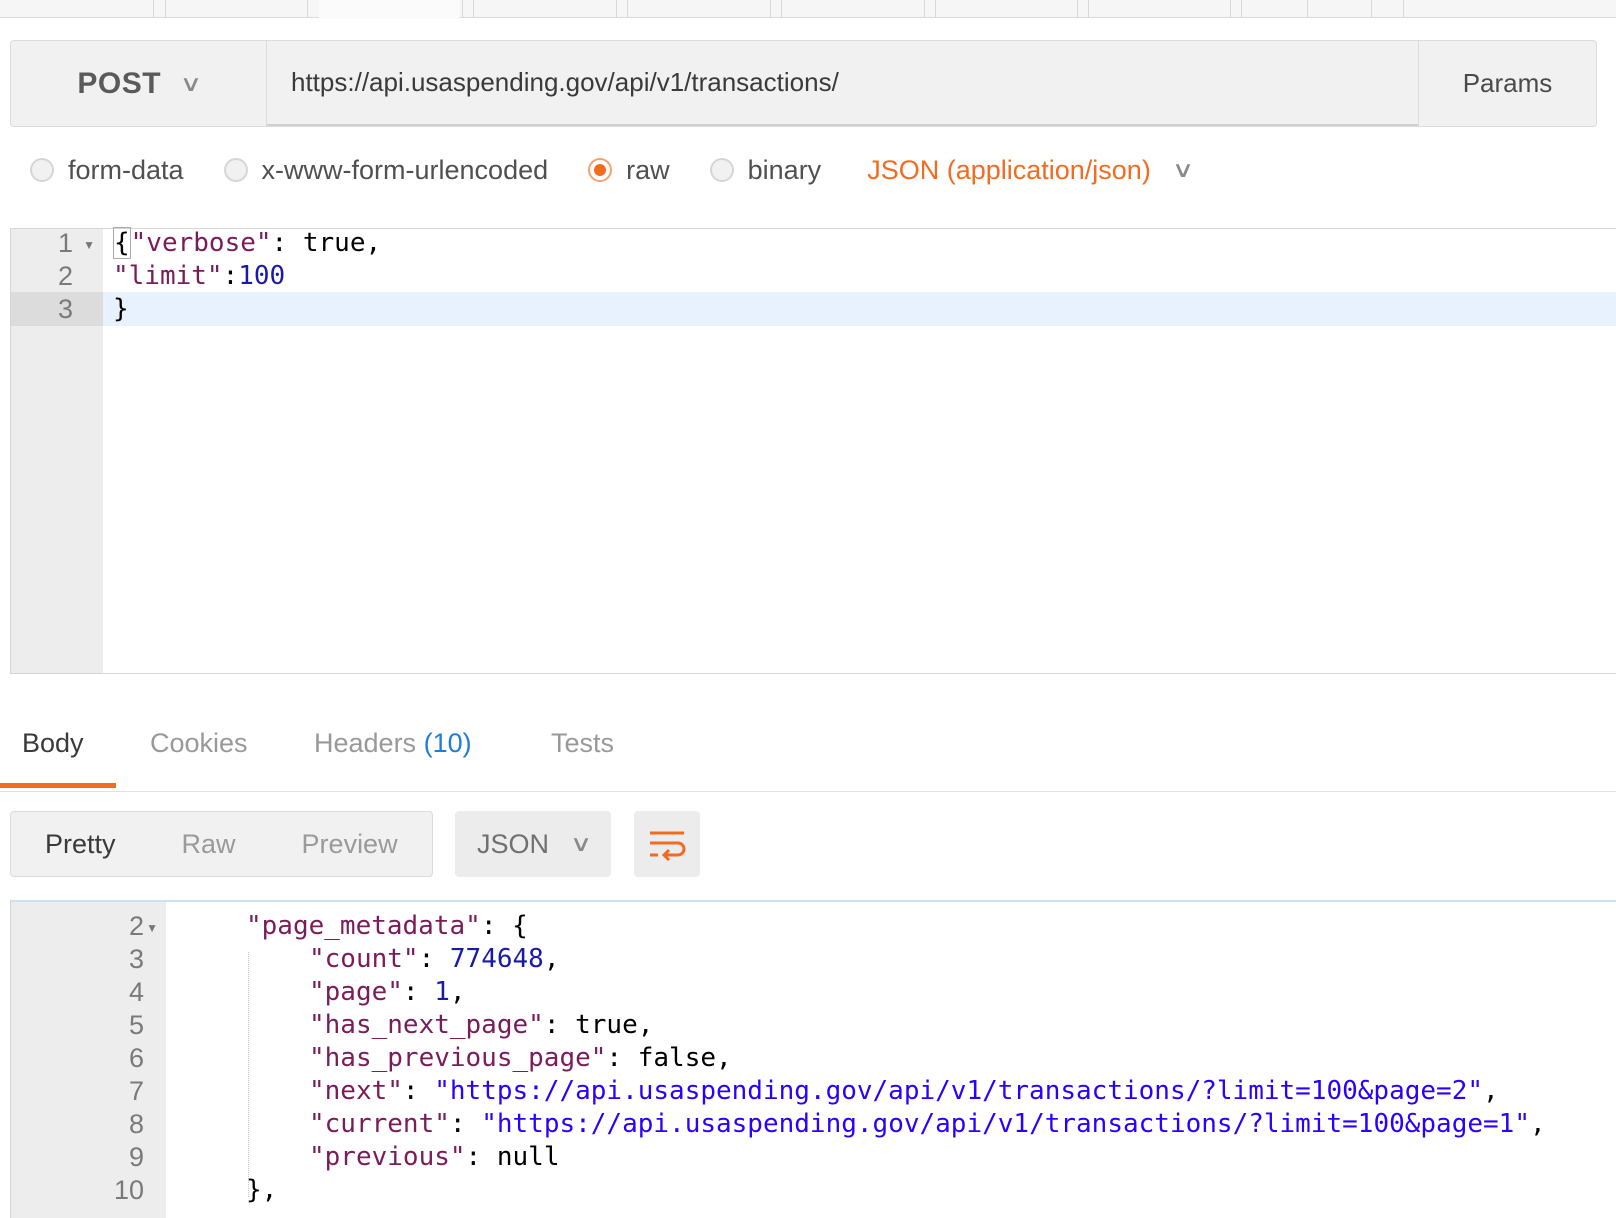 The height and width of the screenshot is (1218, 1616). What do you see at coordinates (808, 746) in the screenshot?
I see `response-tabs: Body Cookies Headers (10) Tests` at bounding box center [808, 746].